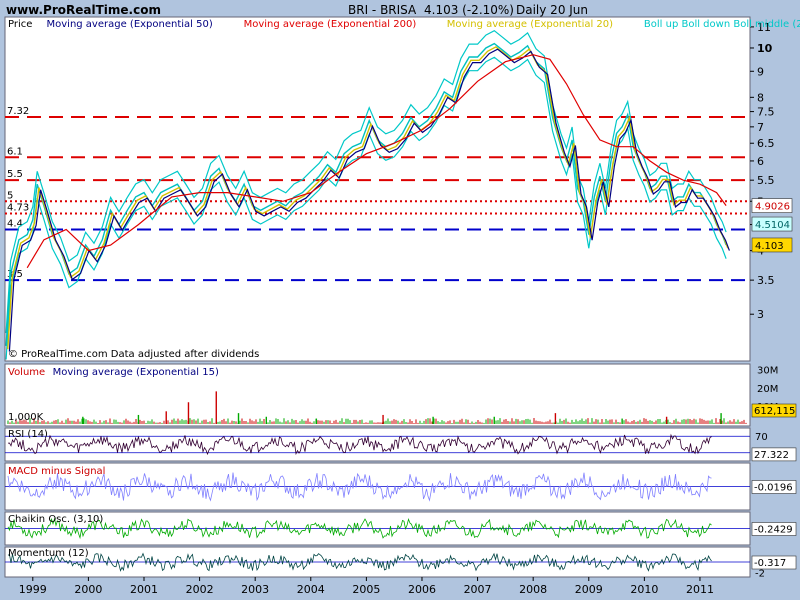 This screenshot has height=600, width=800. What do you see at coordinates (15, 151) in the screenshot?
I see `level-label-1: 6.1` at bounding box center [15, 151].